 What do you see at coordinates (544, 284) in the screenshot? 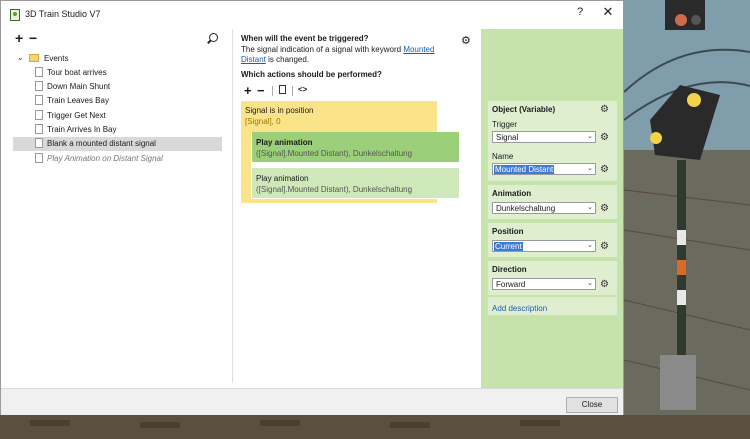
I see `direction-select: Forward ⌄` at bounding box center [544, 284].